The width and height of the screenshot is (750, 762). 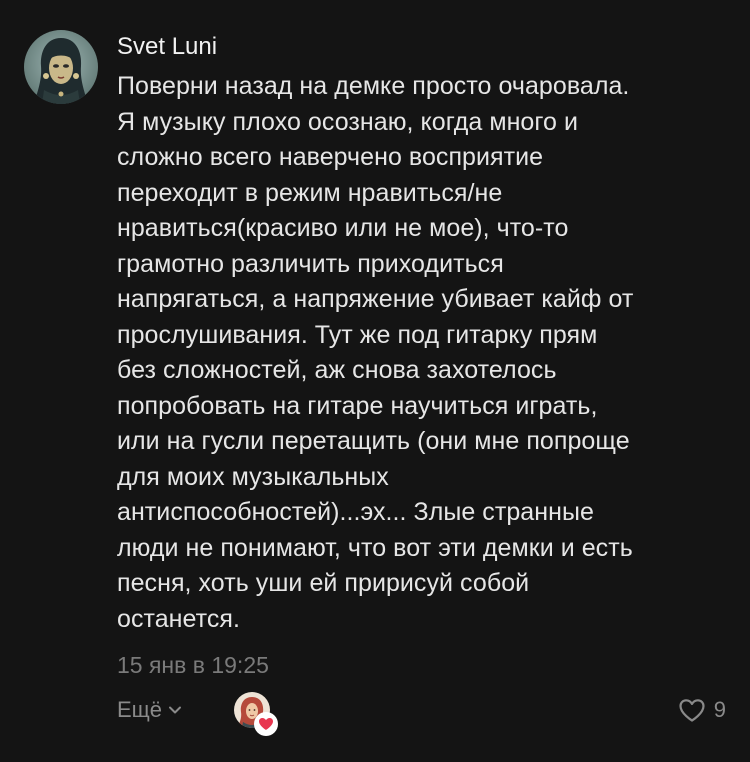 What do you see at coordinates (373, 441) in the screenshot?
I see `comment-line: или на гусли перетащить (они мне попроще` at bounding box center [373, 441].